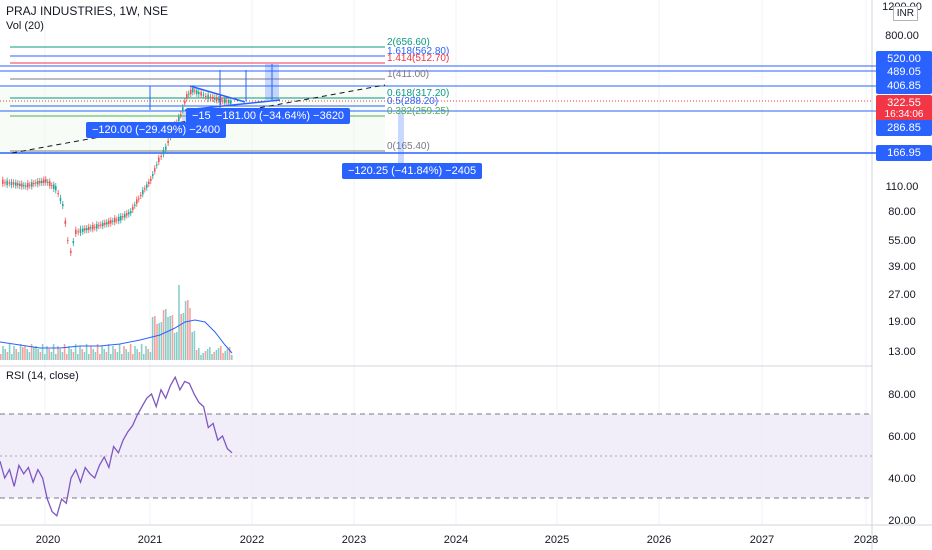 The image size is (932, 550). What do you see at coordinates (659, 540) in the screenshot?
I see `time-label: 2026` at bounding box center [659, 540].